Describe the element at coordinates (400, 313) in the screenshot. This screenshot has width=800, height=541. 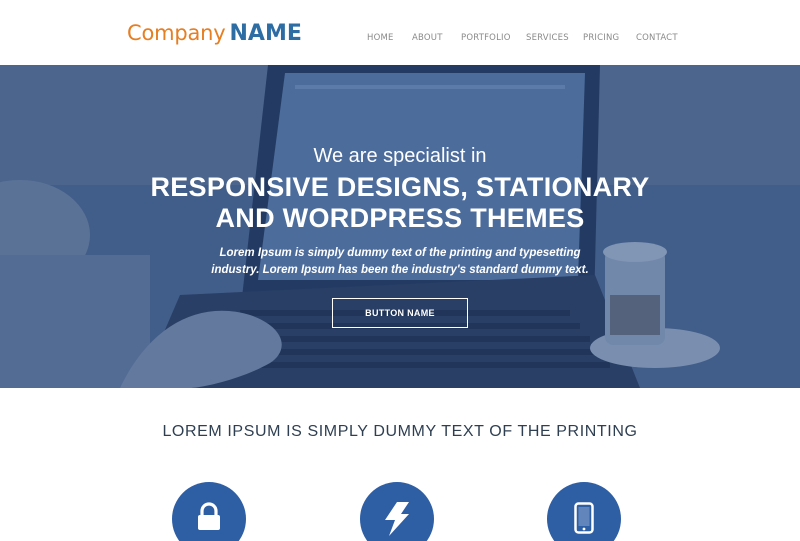
I see `hero-cta-button: BUTTON NAME` at that location.